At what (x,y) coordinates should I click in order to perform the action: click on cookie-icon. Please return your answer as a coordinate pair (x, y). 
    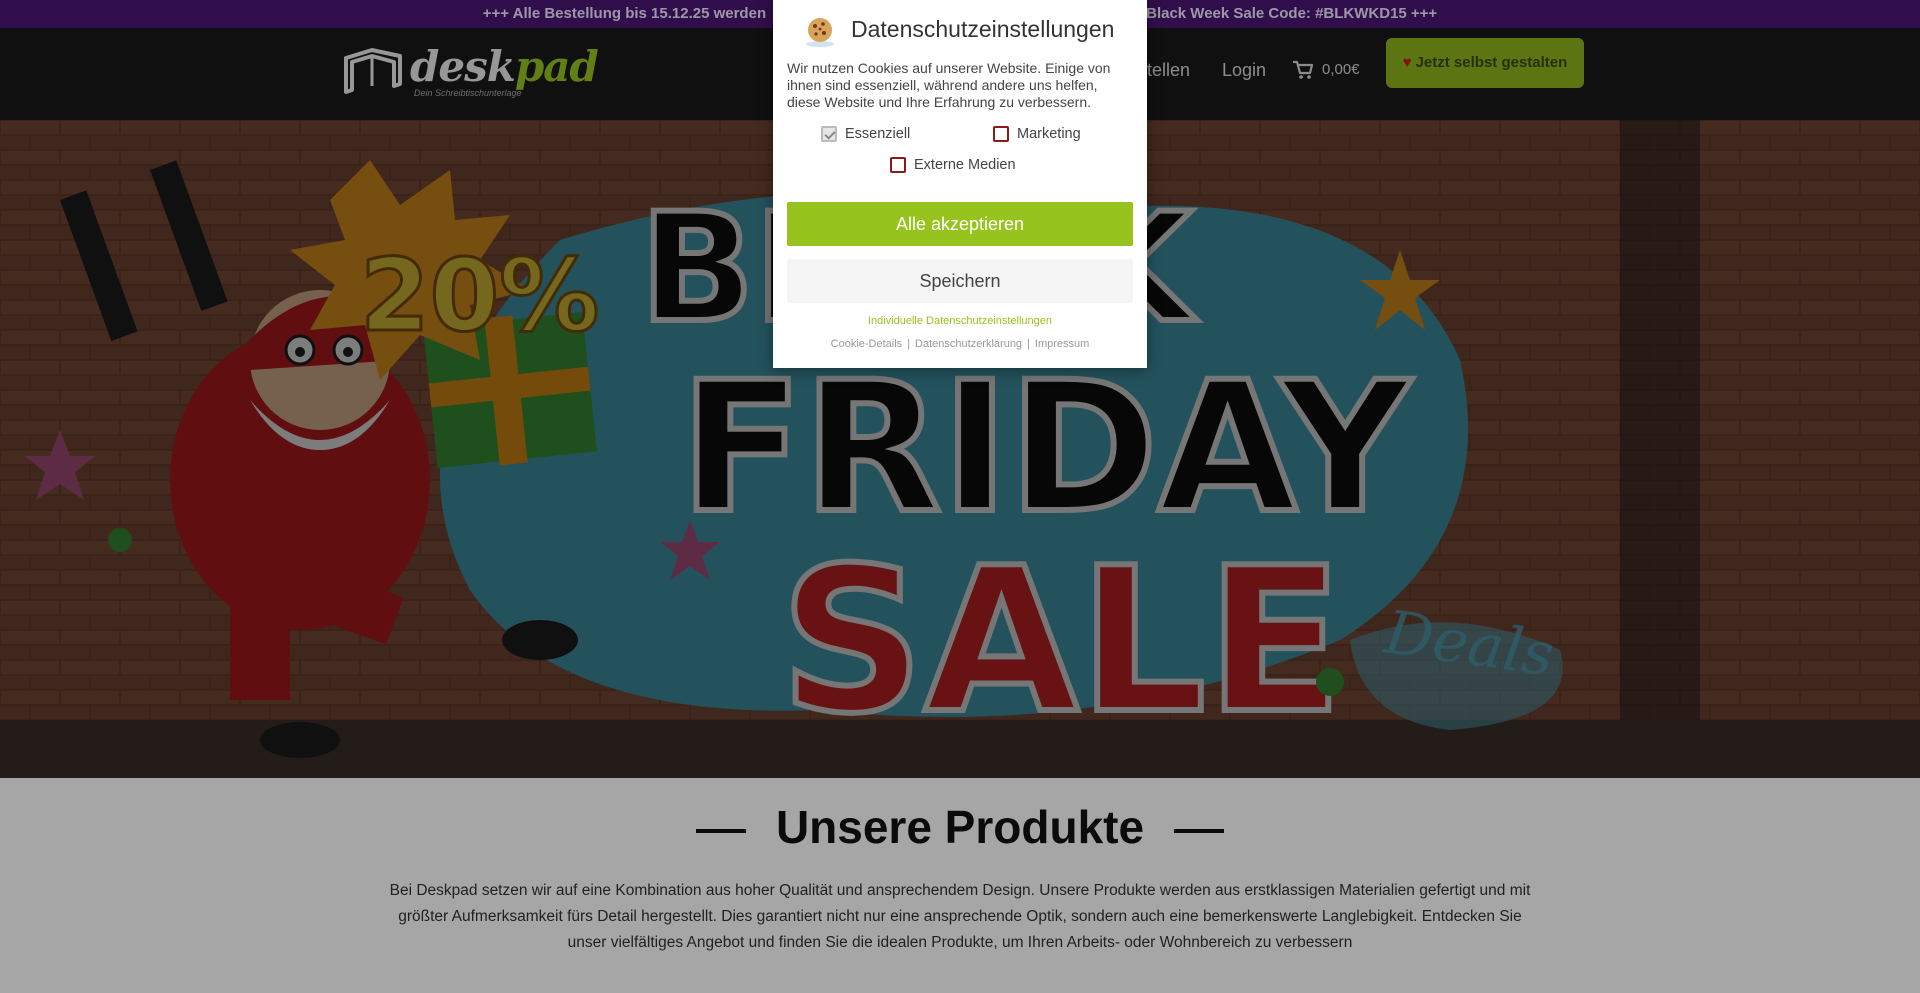
    Looking at the image, I should click on (820, 32).